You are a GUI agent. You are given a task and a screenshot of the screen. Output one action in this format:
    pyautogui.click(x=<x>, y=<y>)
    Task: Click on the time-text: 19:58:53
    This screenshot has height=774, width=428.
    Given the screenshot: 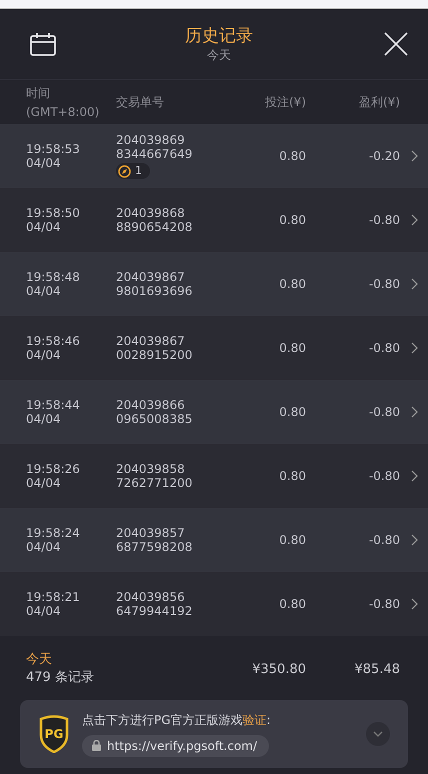 What is the action you would take?
    pyautogui.click(x=53, y=149)
    